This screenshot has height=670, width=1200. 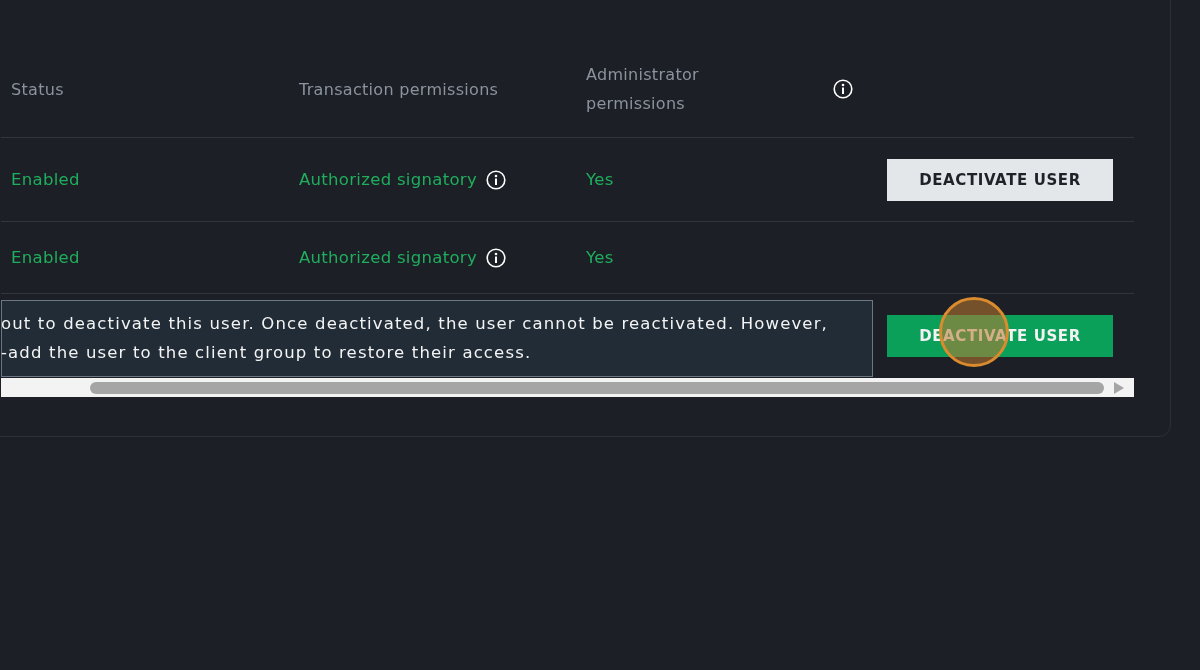 I want to click on tooltip-text: -add the user to the client group to restore their access., so click(x=267, y=352).